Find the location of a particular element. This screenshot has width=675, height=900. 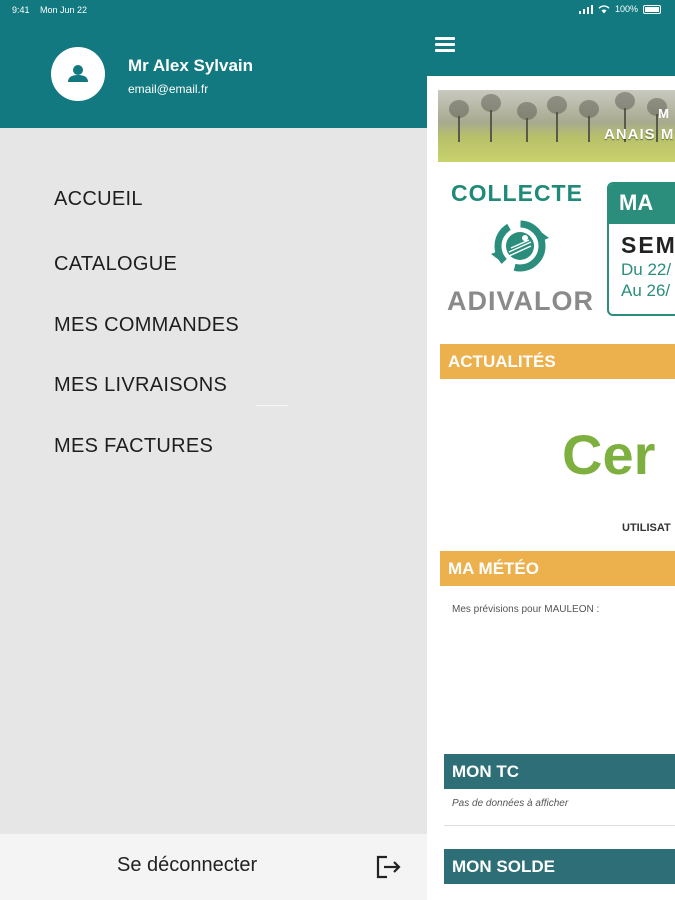

hamburger-menu-icon is located at coordinates (445, 46).